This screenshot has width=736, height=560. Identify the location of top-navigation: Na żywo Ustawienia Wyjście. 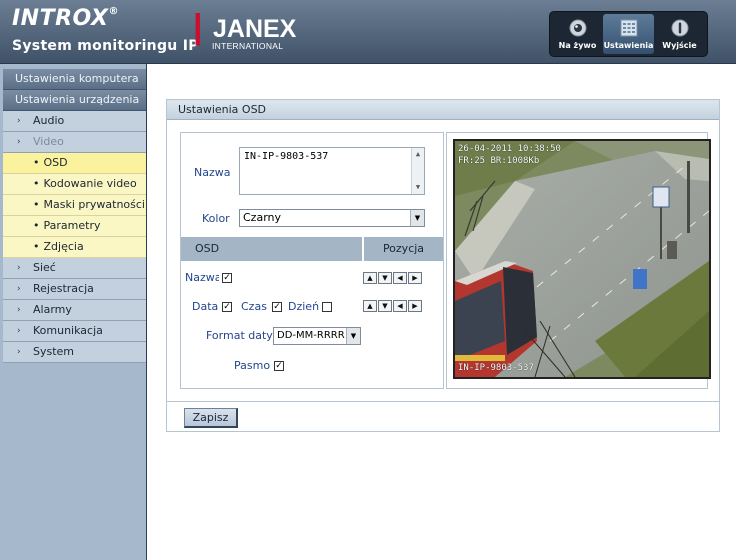
(628, 34).